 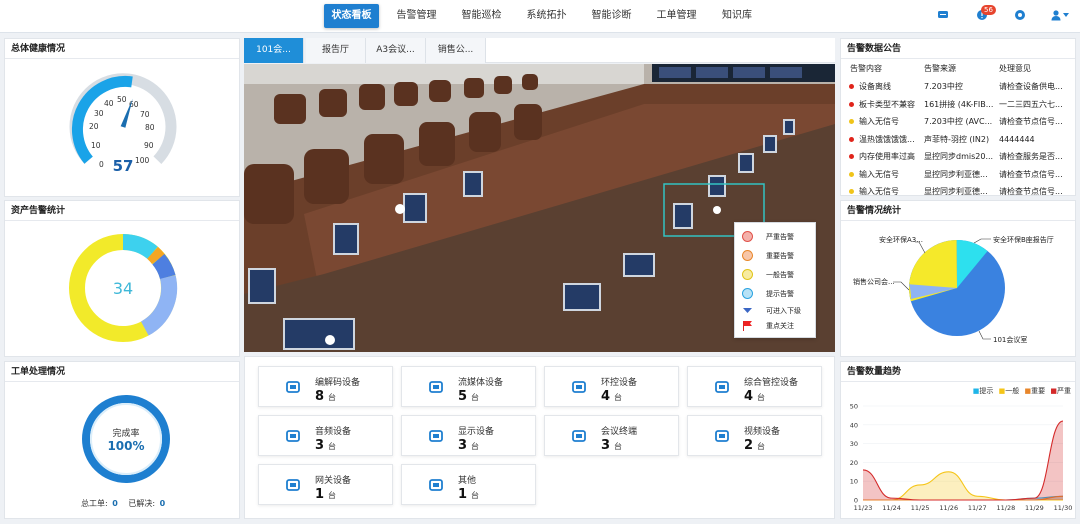 What do you see at coordinates (1056, 15) in the screenshot?
I see `user-icon` at bounding box center [1056, 15].